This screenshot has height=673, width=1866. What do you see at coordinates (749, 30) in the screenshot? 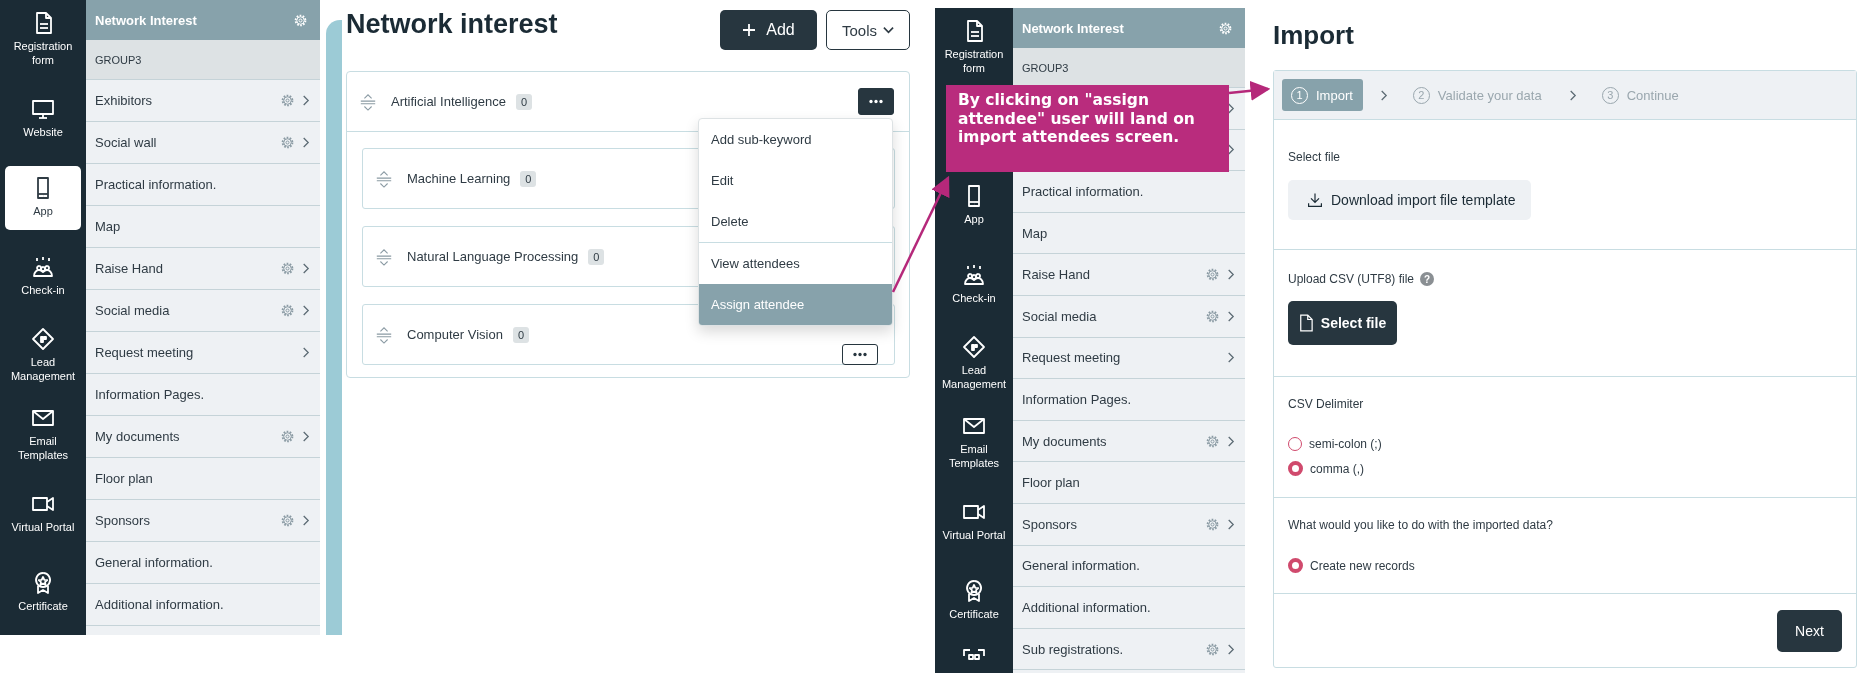
I see `plus-icon` at bounding box center [749, 30].